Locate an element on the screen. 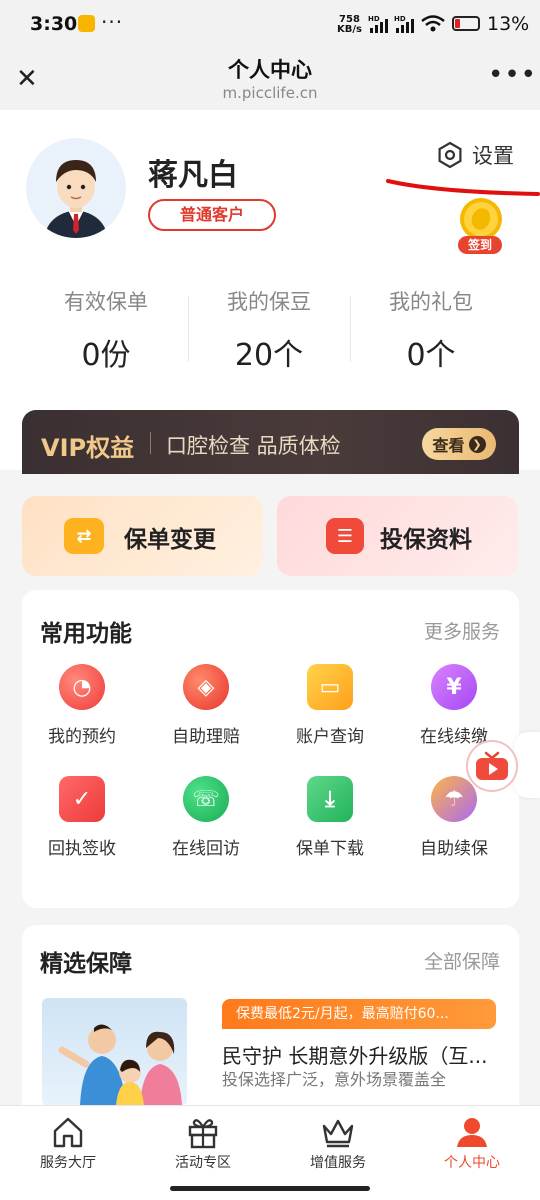 The height and width of the screenshot is (1200, 540). chevron-right-icon: ❯ is located at coordinates (477, 444).